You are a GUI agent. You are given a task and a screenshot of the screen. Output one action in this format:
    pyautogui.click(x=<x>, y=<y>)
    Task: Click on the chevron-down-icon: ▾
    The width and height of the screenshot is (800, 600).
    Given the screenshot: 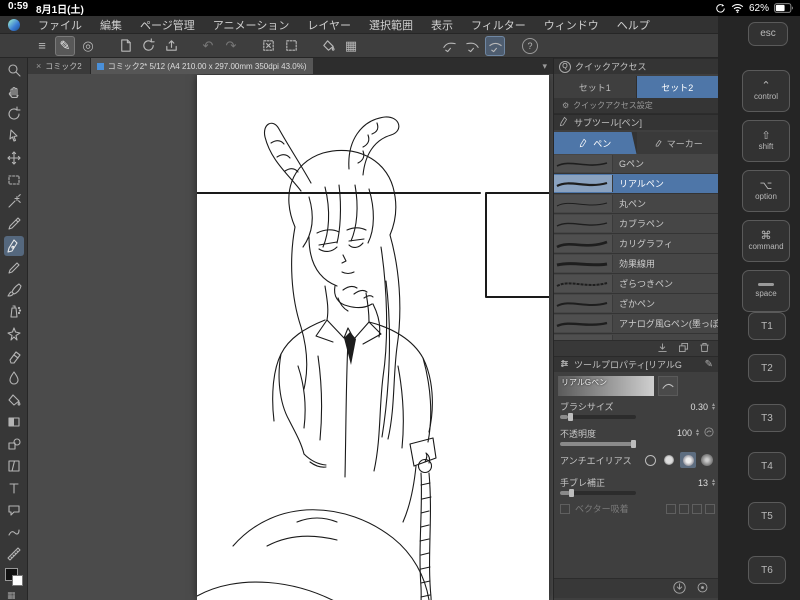 What is the action you would take?
    pyautogui.click(x=547, y=66)
    